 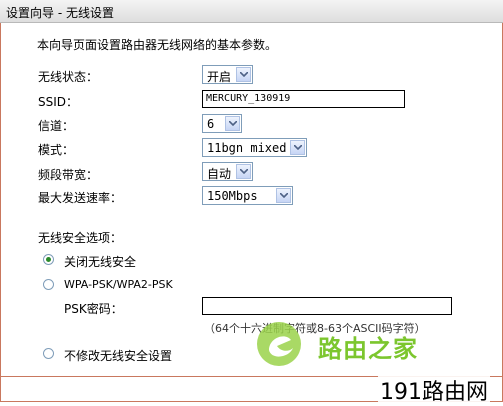 I want to click on site-watermark: 191路由网, so click(x=434, y=390).